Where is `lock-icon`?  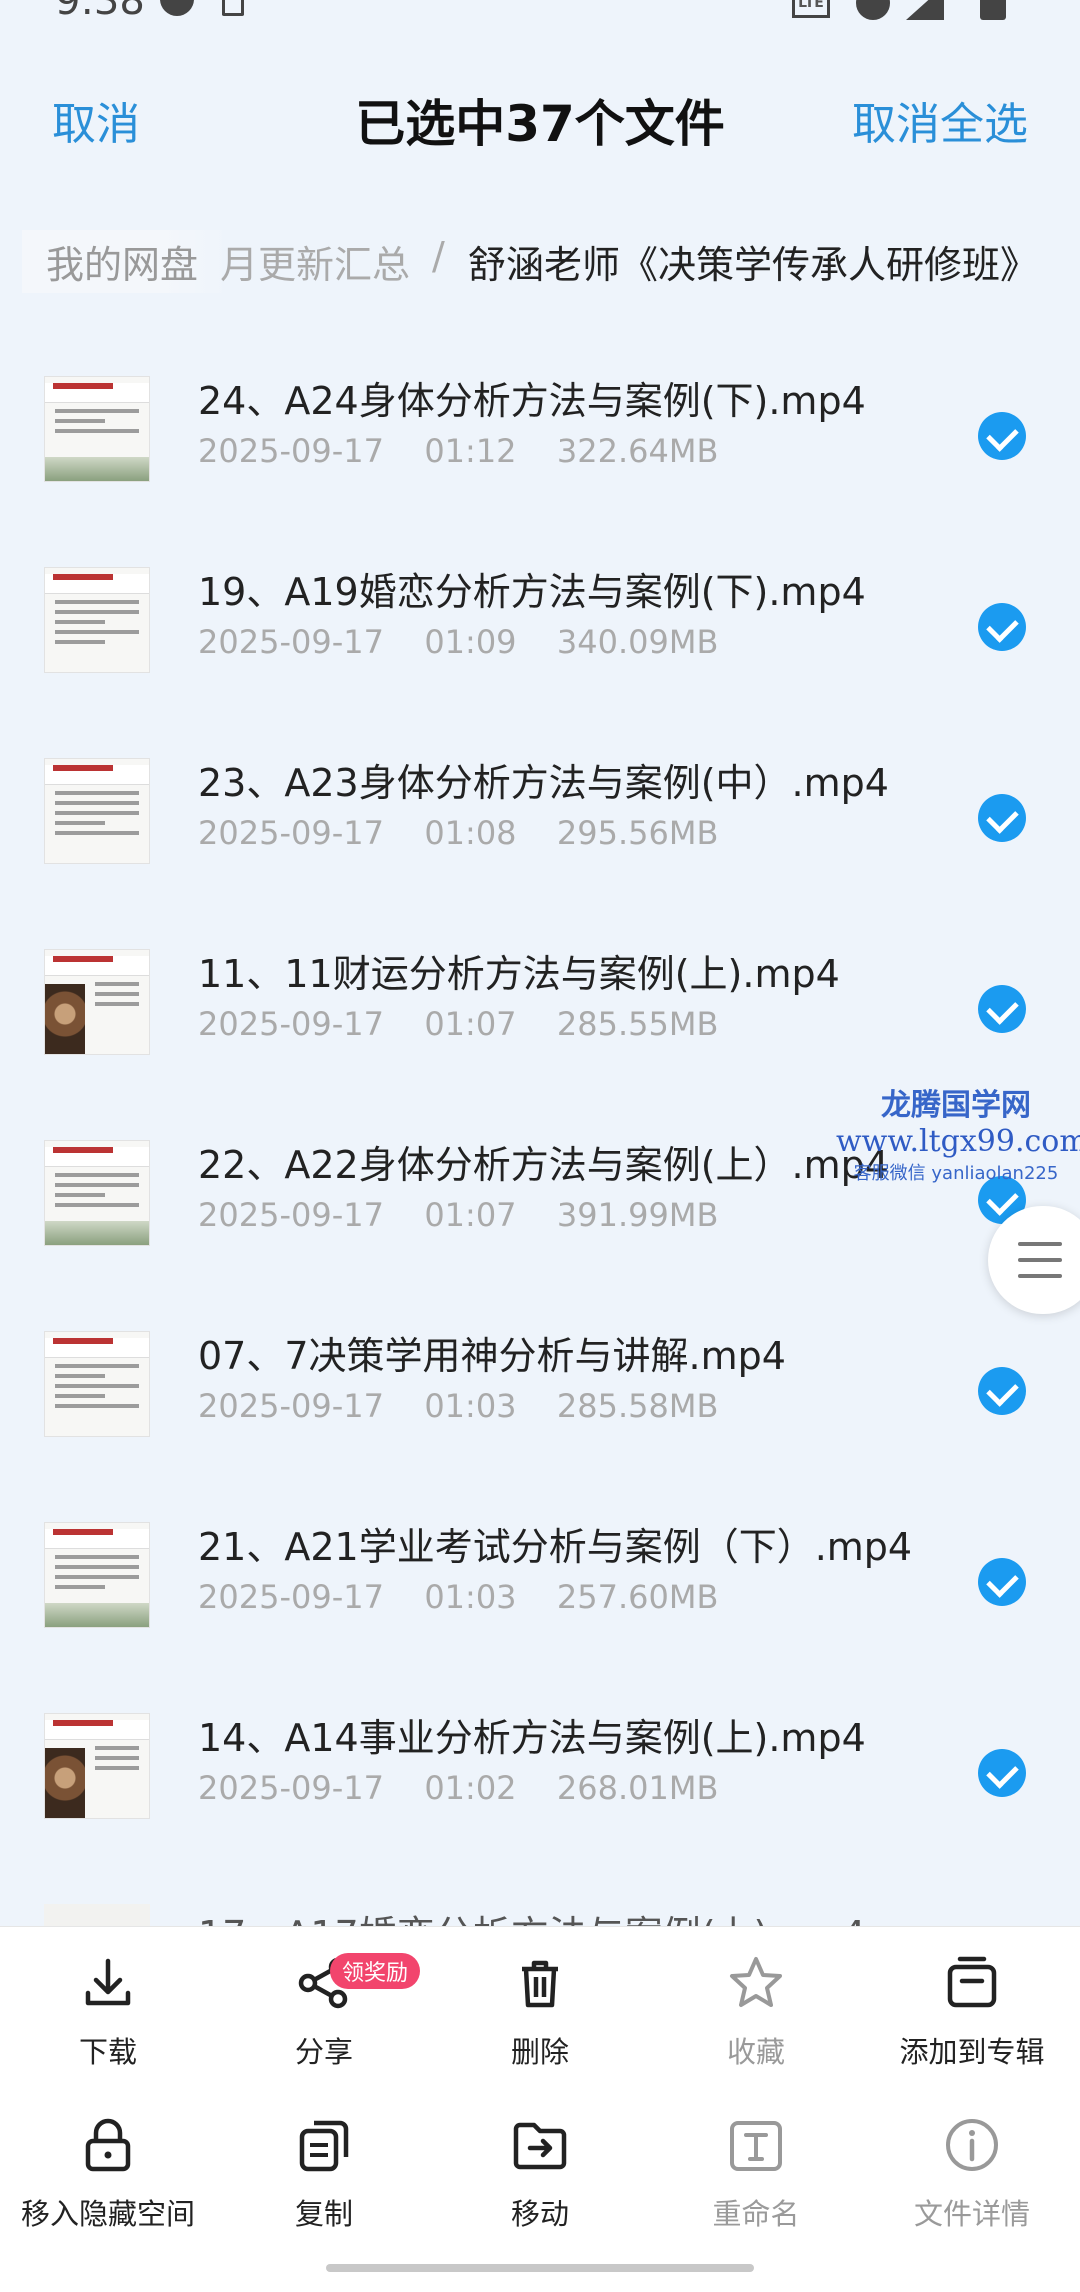 lock-icon is located at coordinates (108, 2145).